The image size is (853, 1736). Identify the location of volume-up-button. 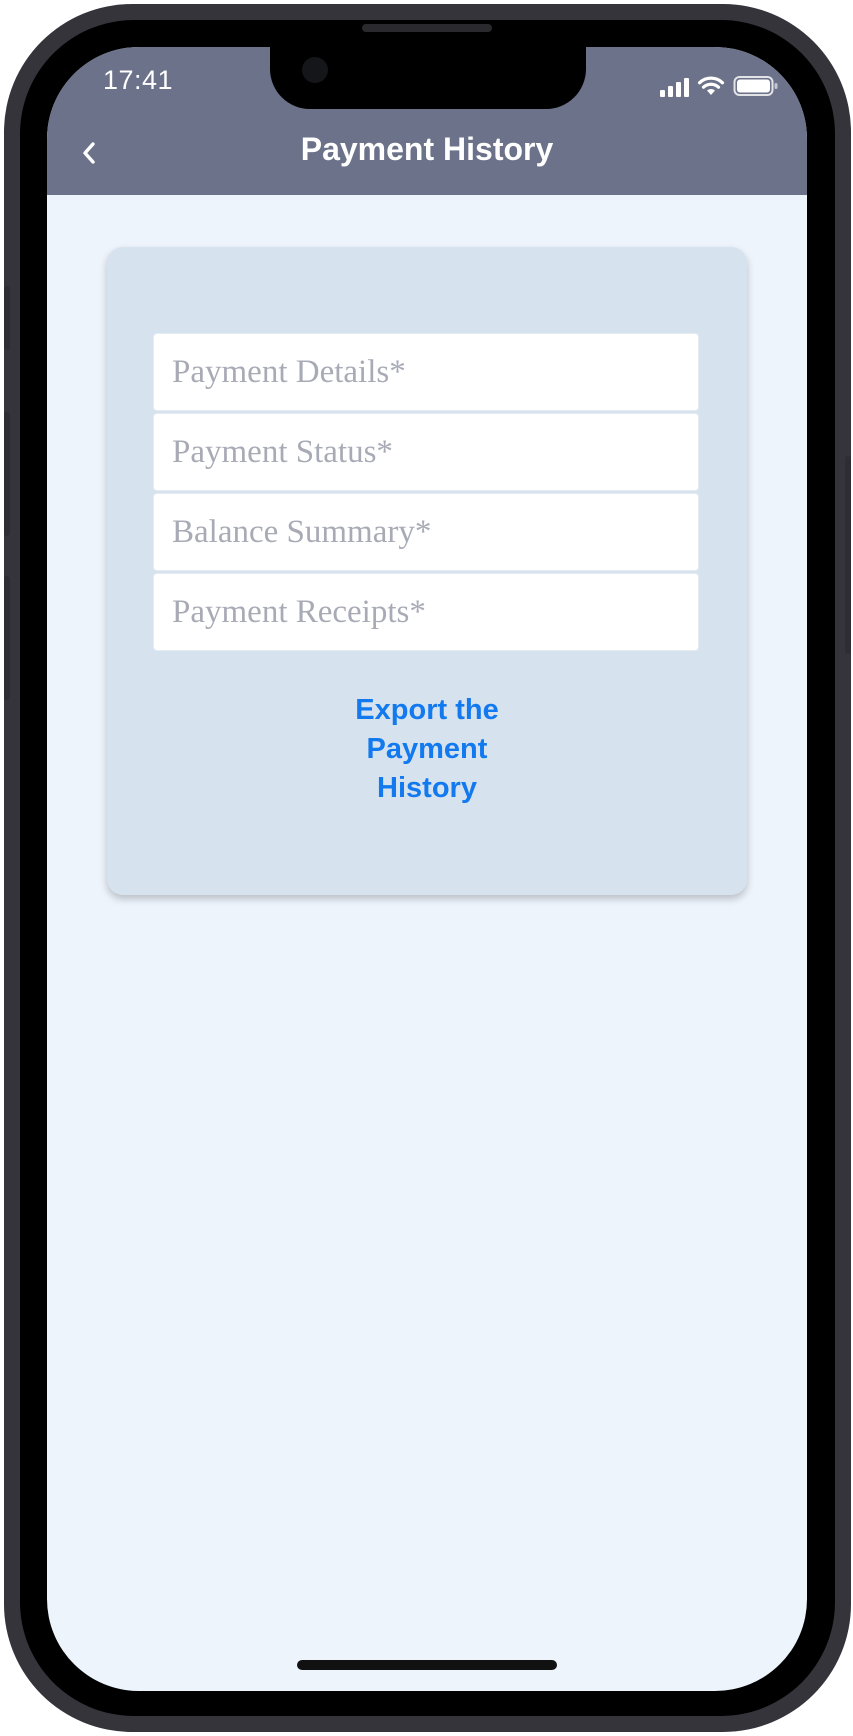
(7, 474).